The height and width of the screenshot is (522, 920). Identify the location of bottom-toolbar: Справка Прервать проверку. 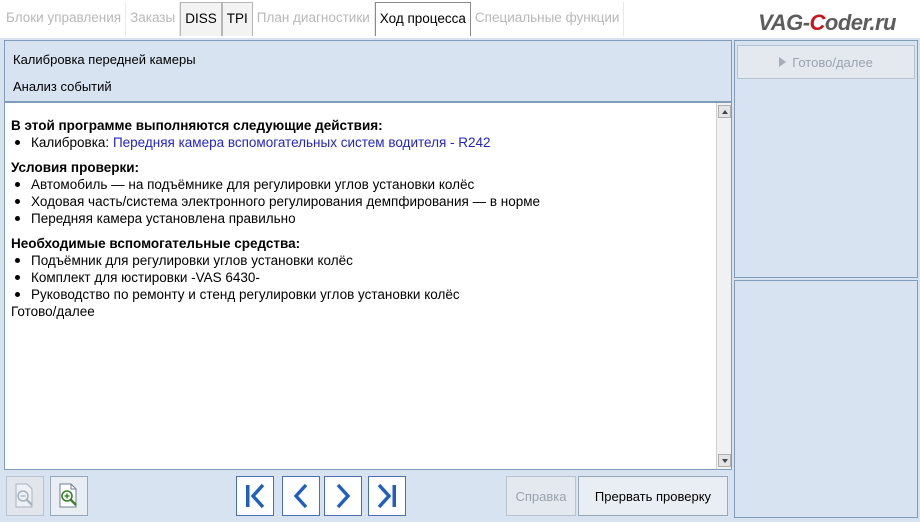
(368, 495).